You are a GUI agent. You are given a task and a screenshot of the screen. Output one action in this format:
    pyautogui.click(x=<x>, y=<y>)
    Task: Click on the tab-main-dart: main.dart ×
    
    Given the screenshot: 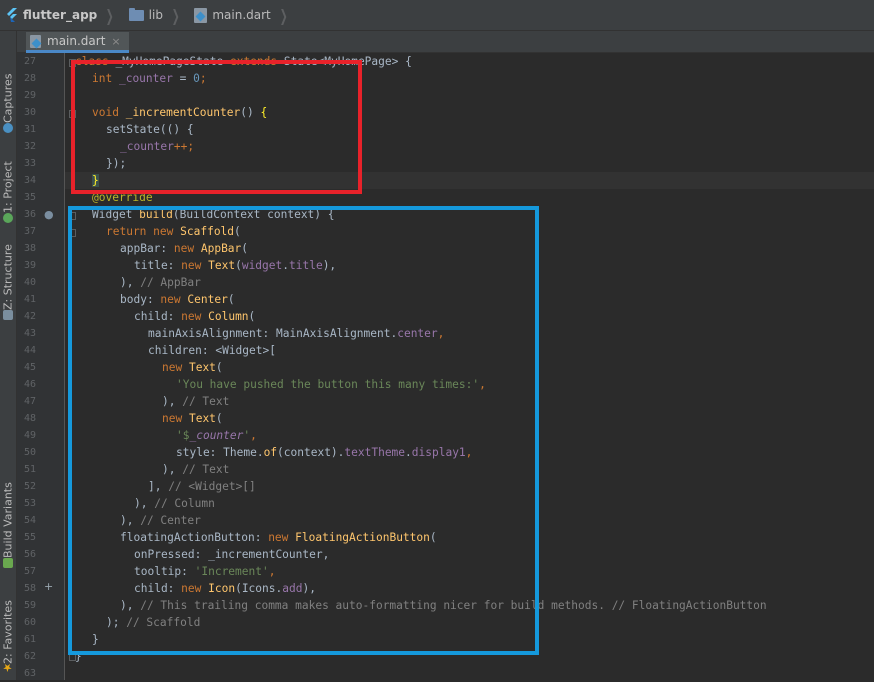 What is the action you would take?
    pyautogui.click(x=77, y=42)
    